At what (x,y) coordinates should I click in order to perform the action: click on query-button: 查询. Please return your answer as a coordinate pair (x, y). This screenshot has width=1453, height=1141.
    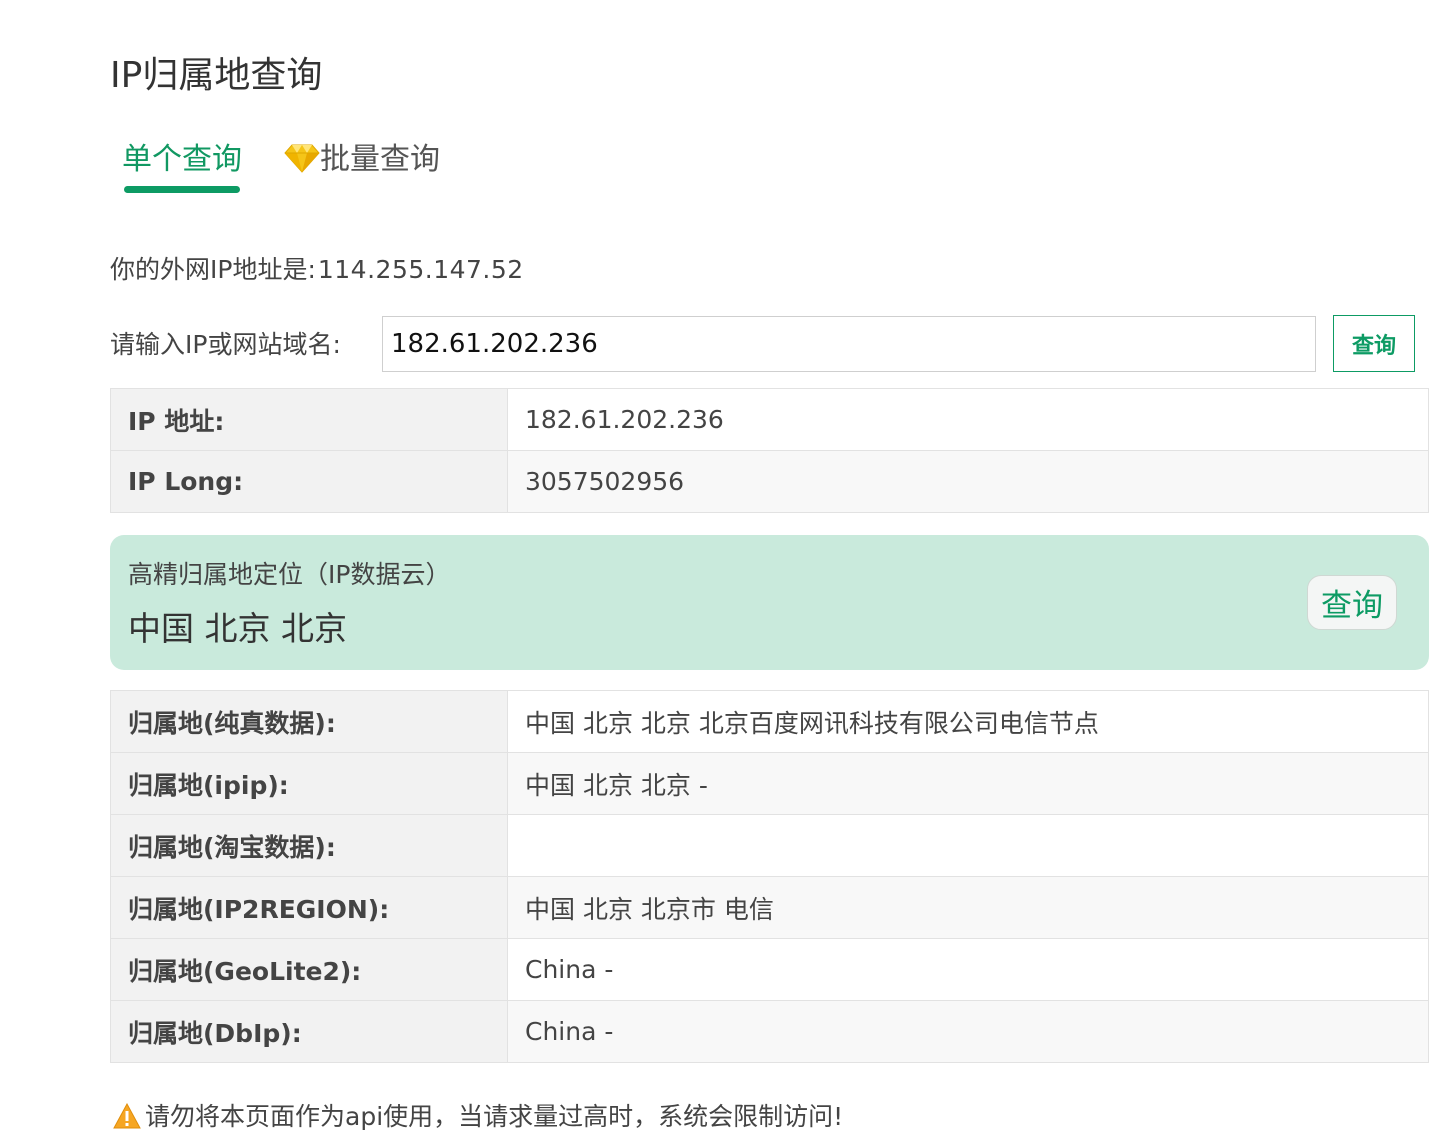
    Looking at the image, I should click on (1374, 343).